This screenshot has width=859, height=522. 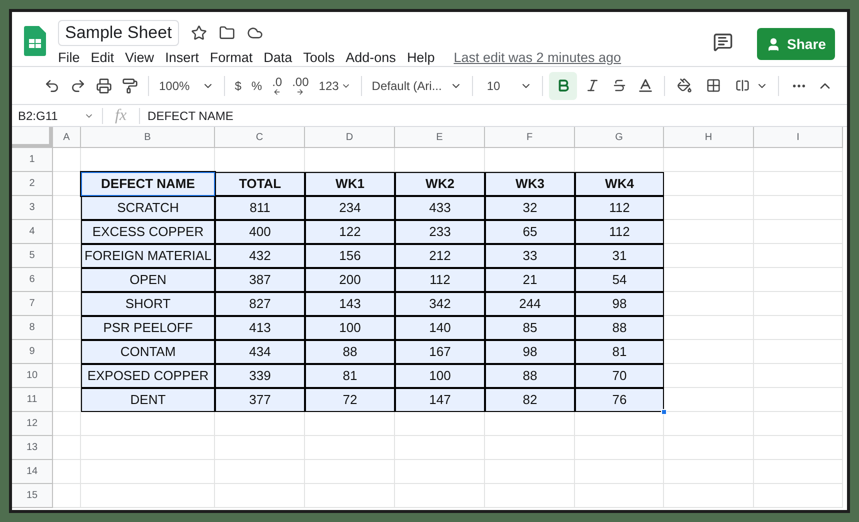 What do you see at coordinates (563, 86) in the screenshot?
I see `bold-button` at bounding box center [563, 86].